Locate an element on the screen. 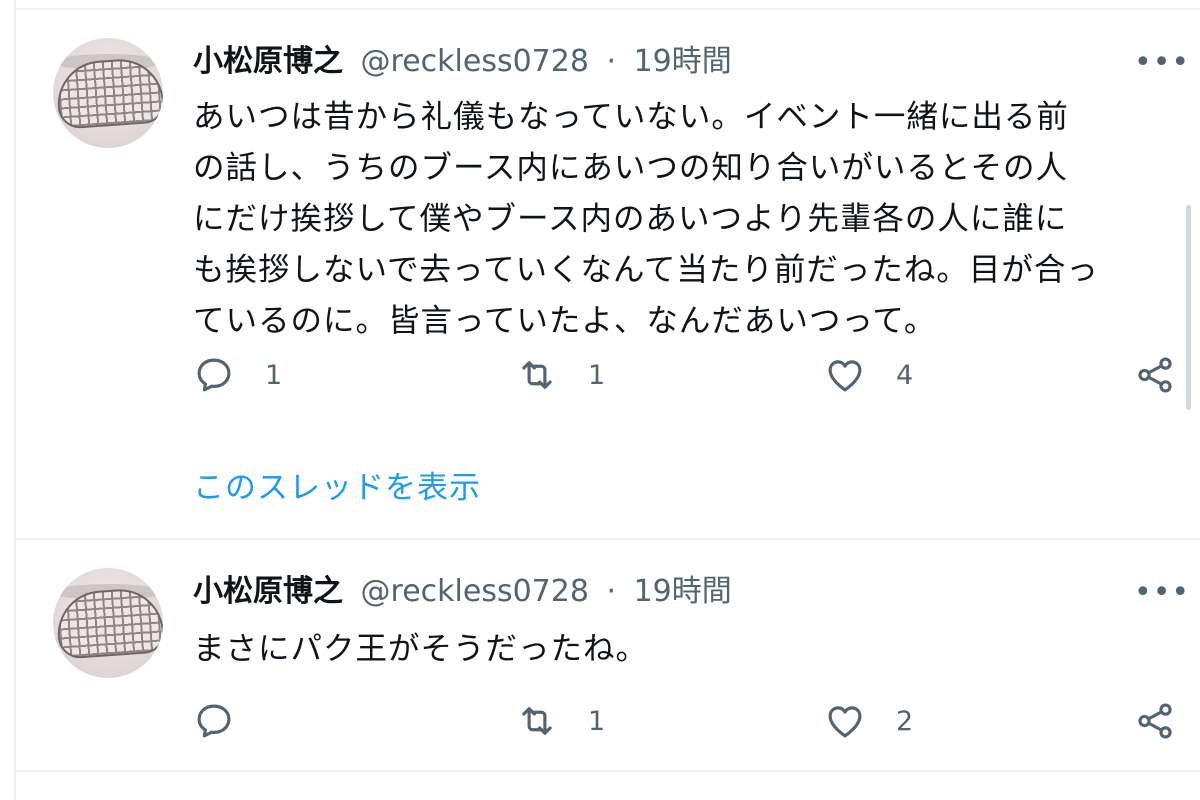 This screenshot has width=1200, height=800. like-count: 4 is located at coordinates (905, 375).